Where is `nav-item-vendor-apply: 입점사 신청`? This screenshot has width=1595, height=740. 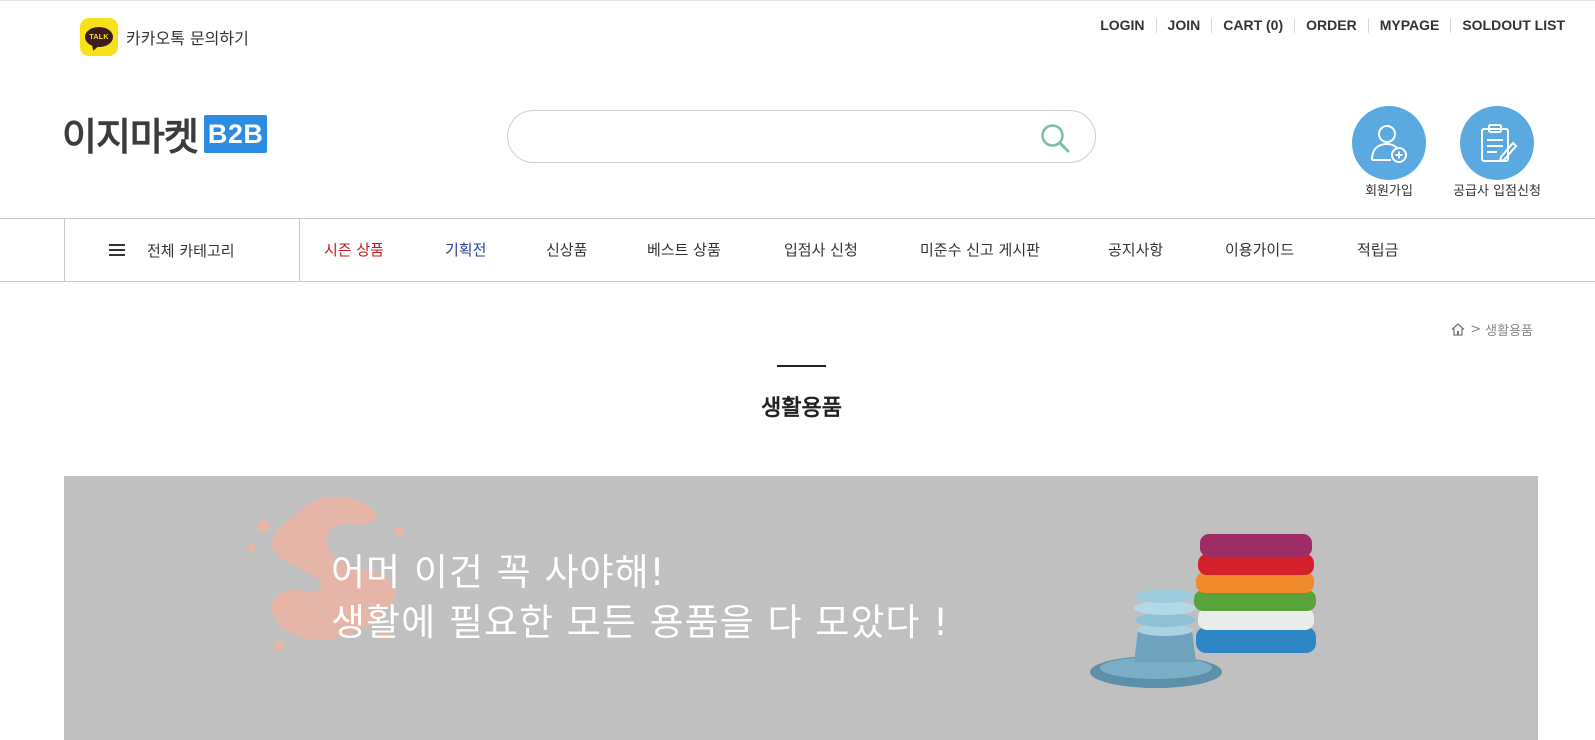
nav-item-vendor-apply: 입점사 신청 is located at coordinates (821, 250).